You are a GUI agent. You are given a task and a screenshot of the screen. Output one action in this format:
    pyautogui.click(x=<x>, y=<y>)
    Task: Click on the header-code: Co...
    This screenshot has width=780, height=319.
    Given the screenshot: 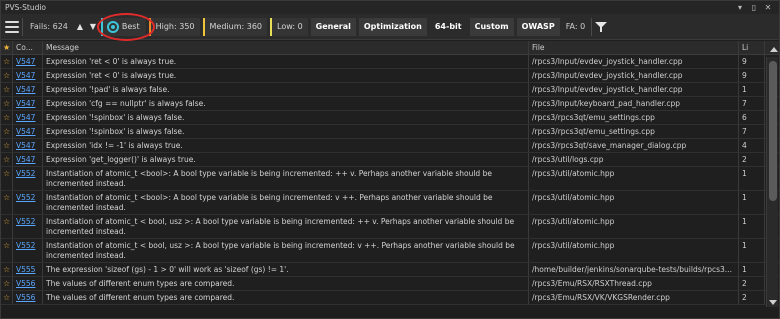 What is the action you would take?
    pyautogui.click(x=28, y=47)
    